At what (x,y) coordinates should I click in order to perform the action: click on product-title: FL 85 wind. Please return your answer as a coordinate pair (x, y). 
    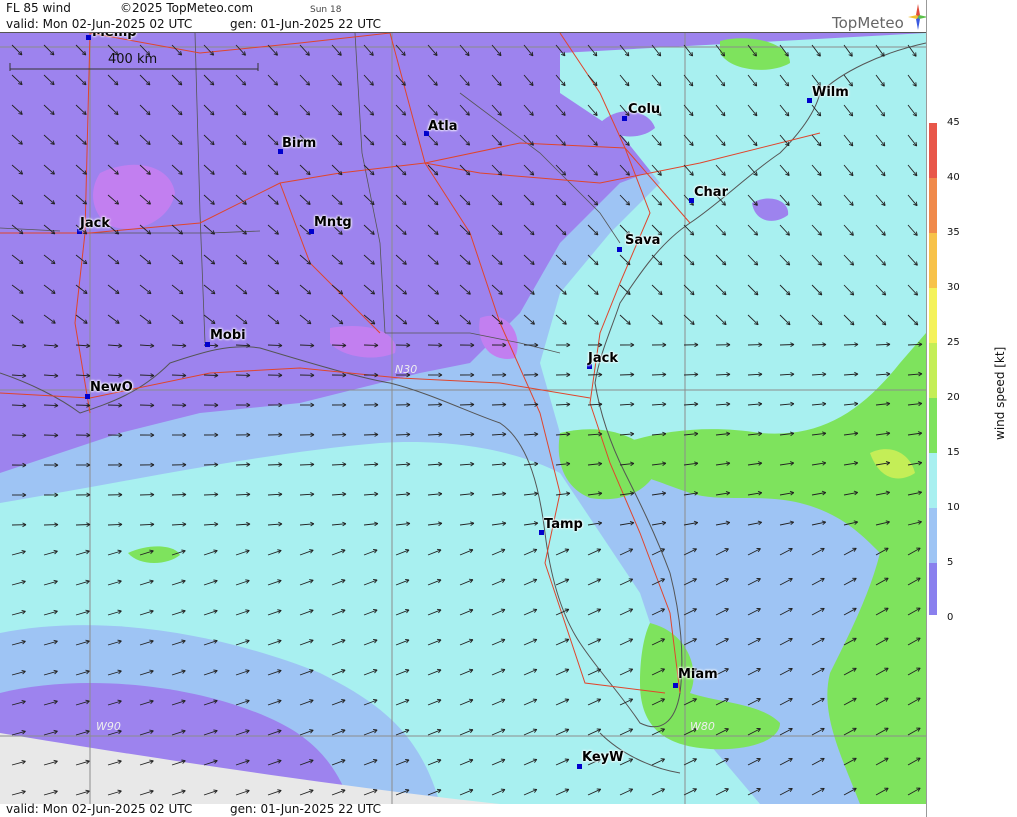
    Looking at the image, I should click on (38, 8).